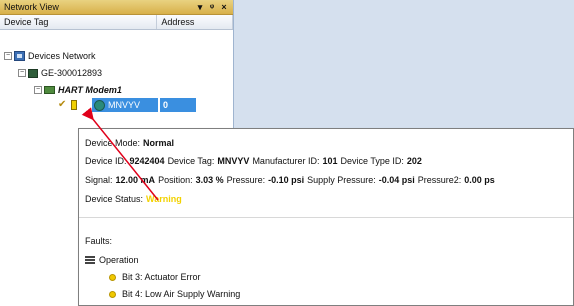  I want to click on faults-label: Faults:, so click(99, 241).